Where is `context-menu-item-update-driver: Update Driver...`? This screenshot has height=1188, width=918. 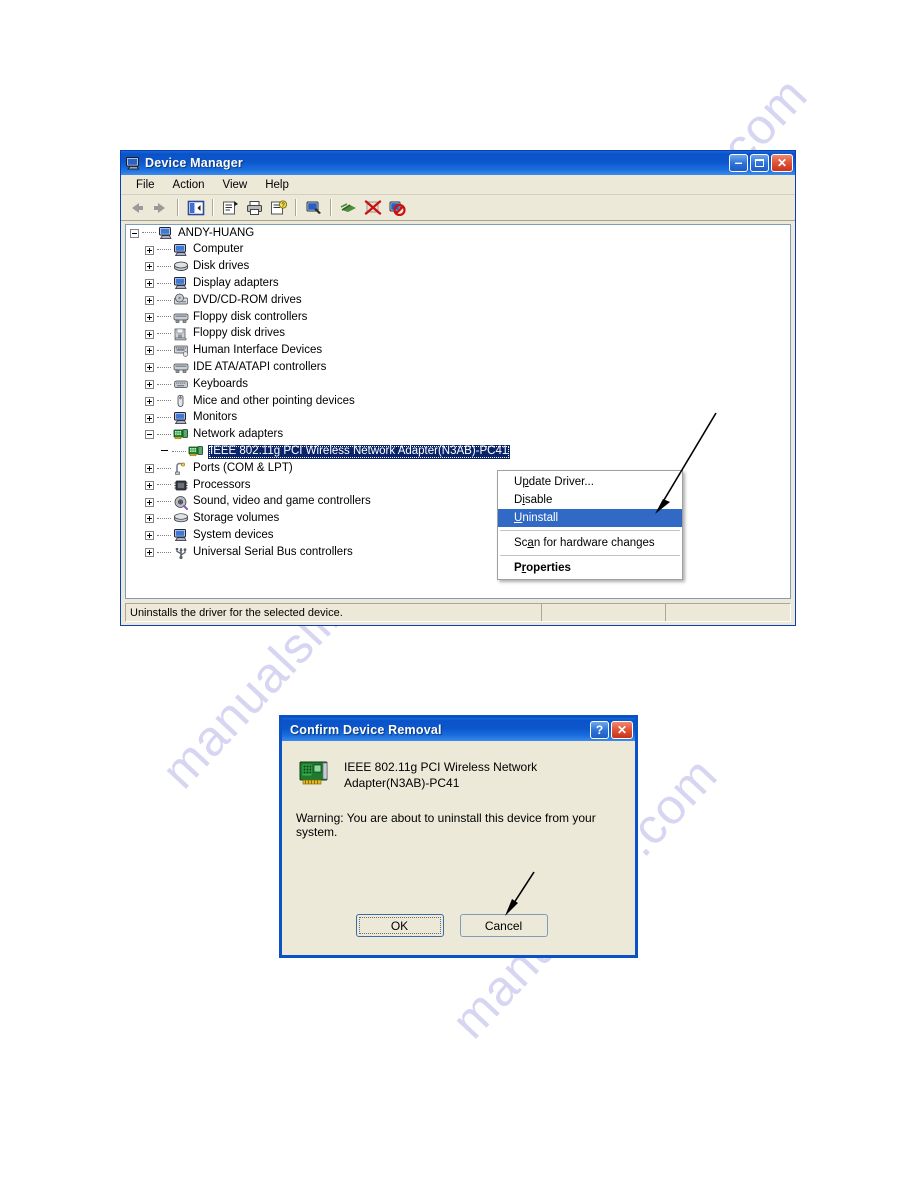
context-menu-item-update-driver: Update Driver... is located at coordinates (590, 482).